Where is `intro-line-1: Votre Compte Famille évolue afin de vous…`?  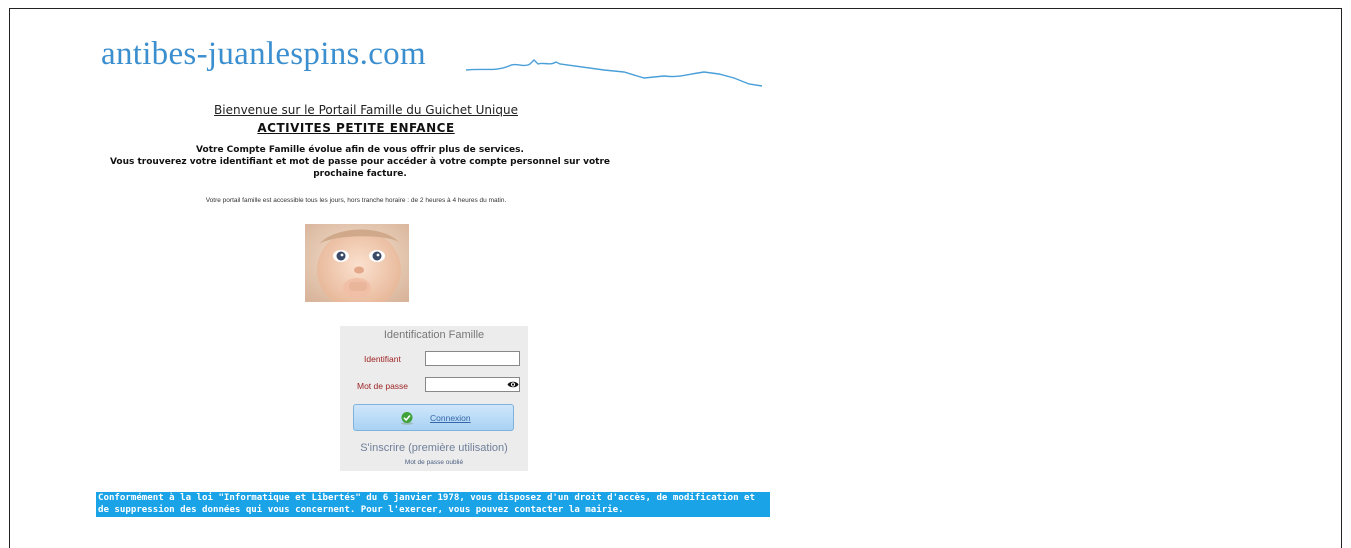
intro-line-1: Votre Compte Famille évolue afin de vous… is located at coordinates (360, 150).